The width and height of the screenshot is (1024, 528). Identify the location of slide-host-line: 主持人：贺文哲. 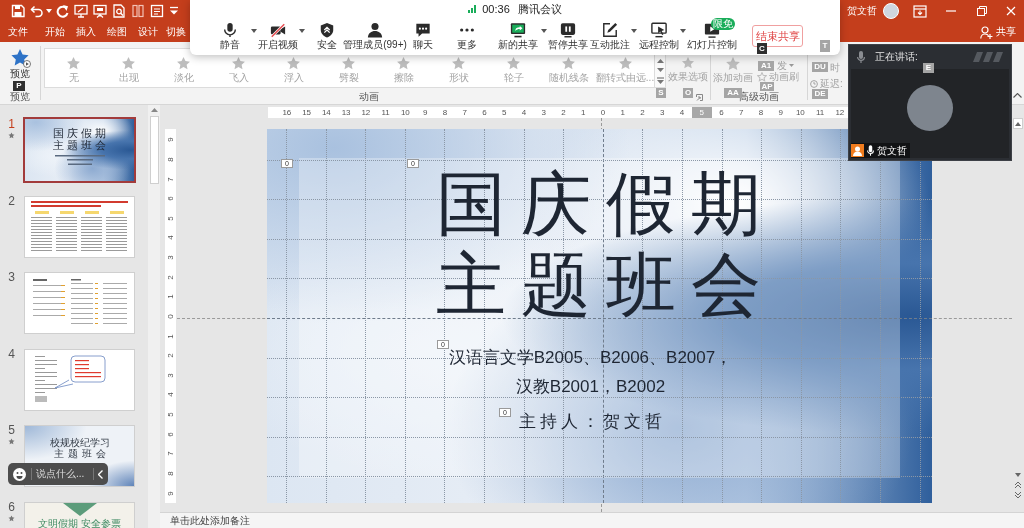
(592, 422).